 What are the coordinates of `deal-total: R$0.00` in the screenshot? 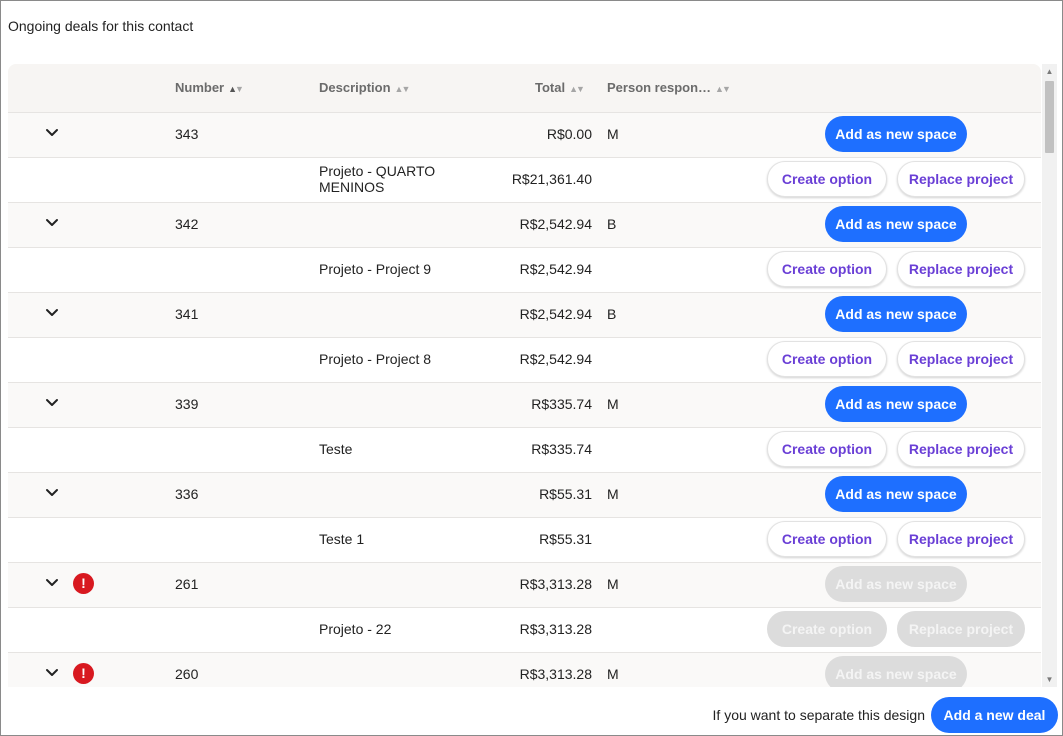 It's located at (569, 134).